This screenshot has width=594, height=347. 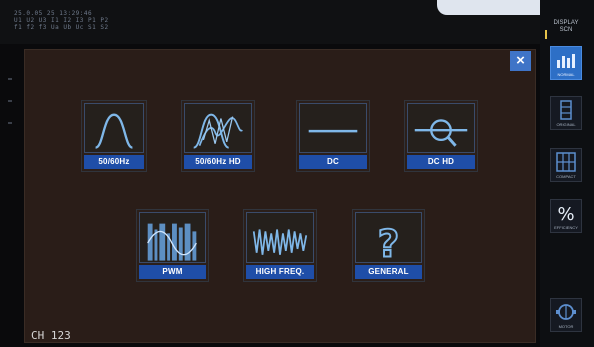 What do you see at coordinates (280, 272) in the screenshot?
I see `mode-tile-label: HIGH FREQ.` at bounding box center [280, 272].